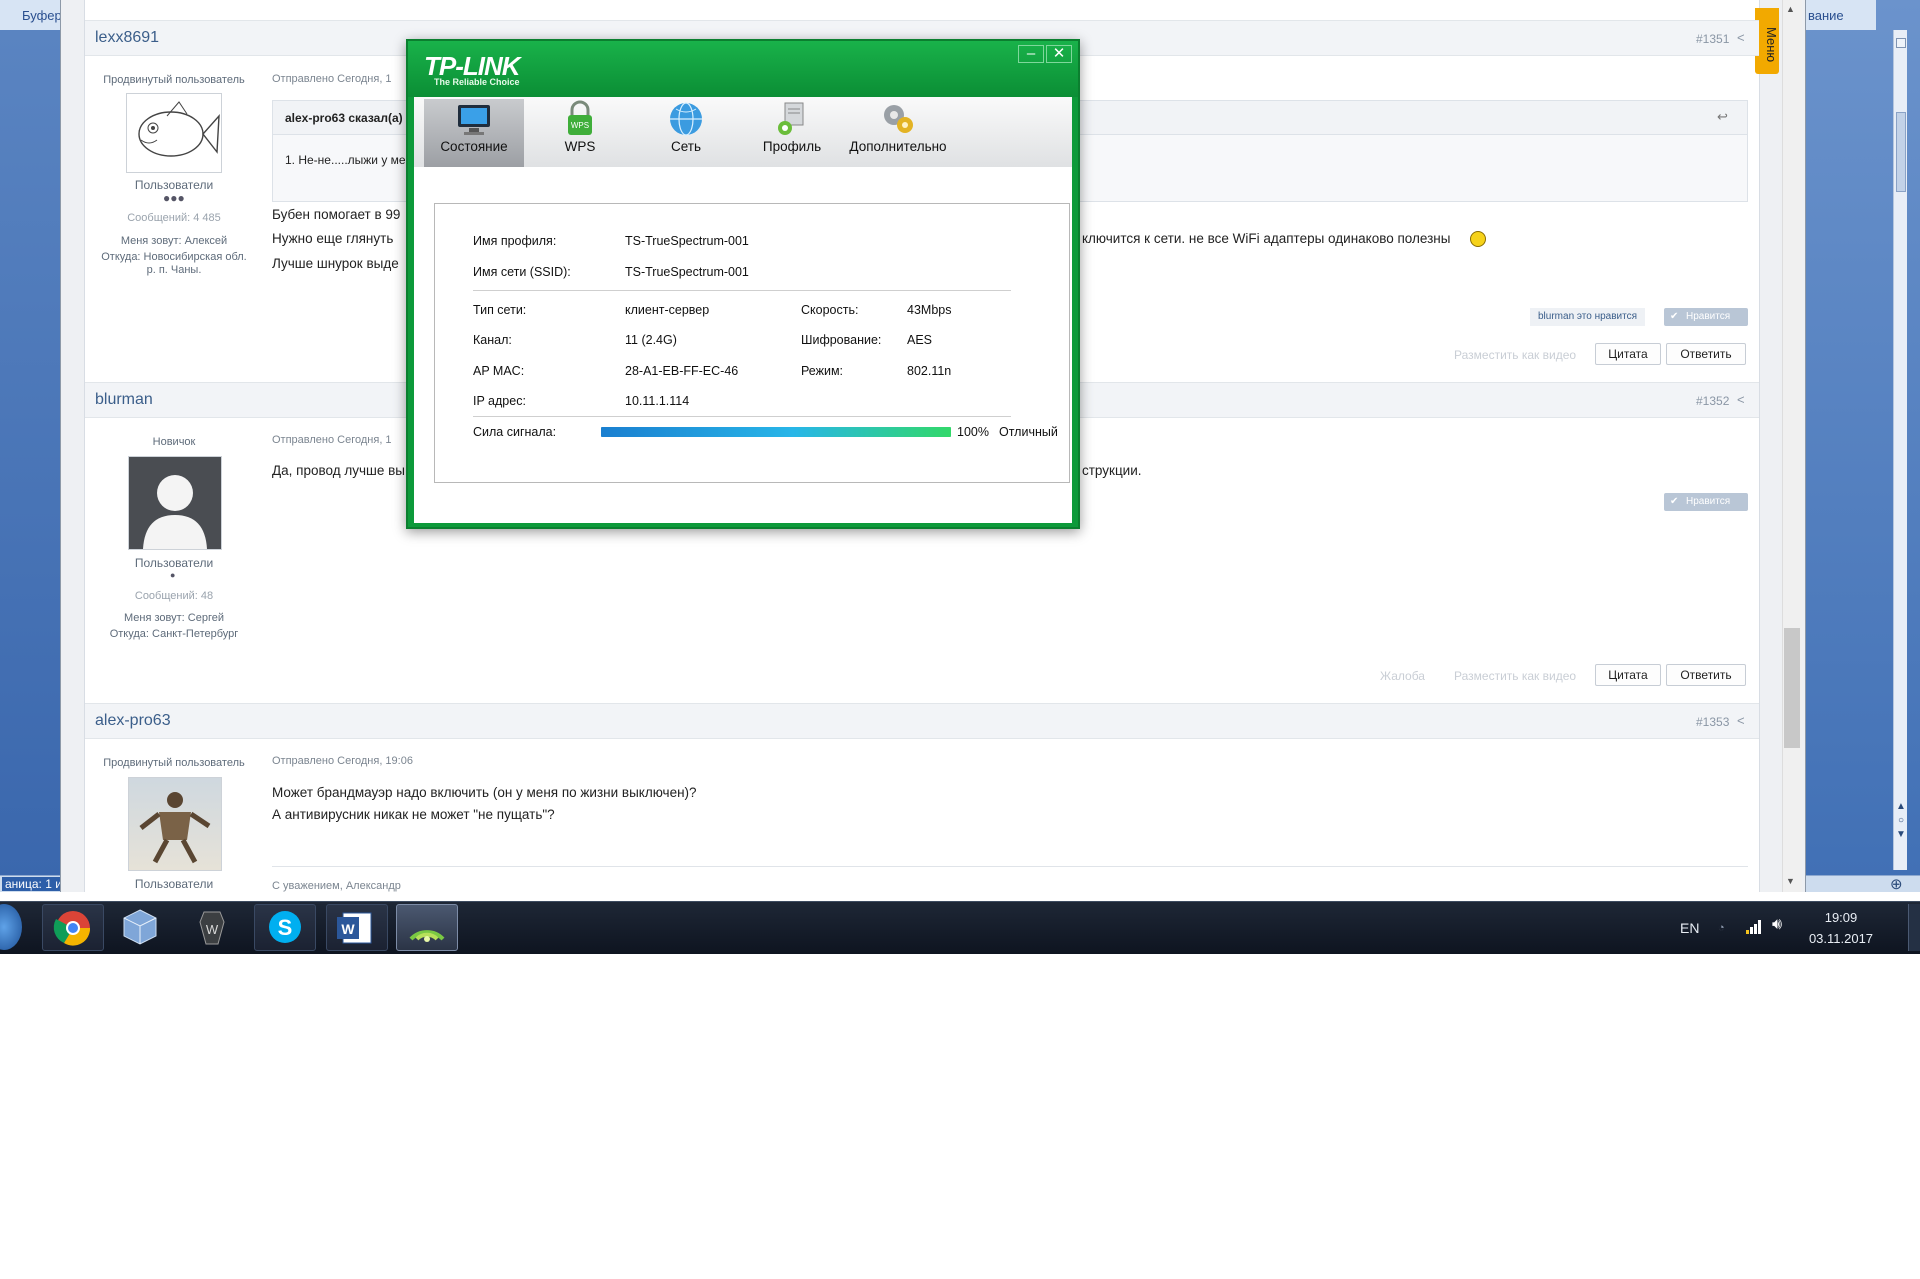 This screenshot has width=1920, height=1279. Describe the element at coordinates (174, 634) in the screenshot. I see `user-location: Откуда: Санкт-Петербург` at that location.